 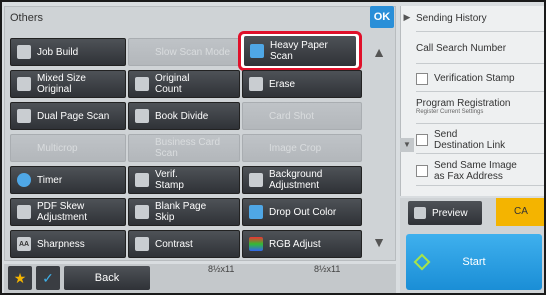 I want to click on drop-out-color-icon, so click(x=256, y=212).